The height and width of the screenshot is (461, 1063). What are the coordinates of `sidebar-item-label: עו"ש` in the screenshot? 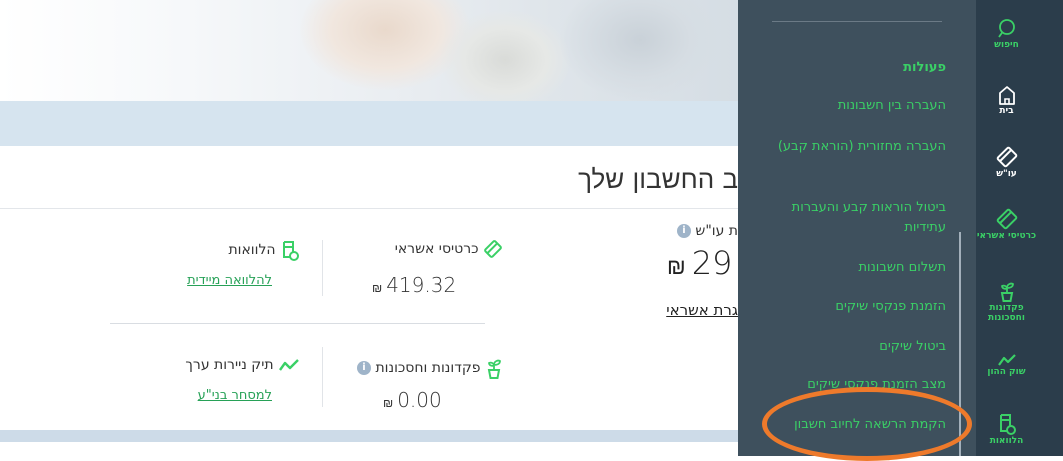 It's located at (1006, 174).